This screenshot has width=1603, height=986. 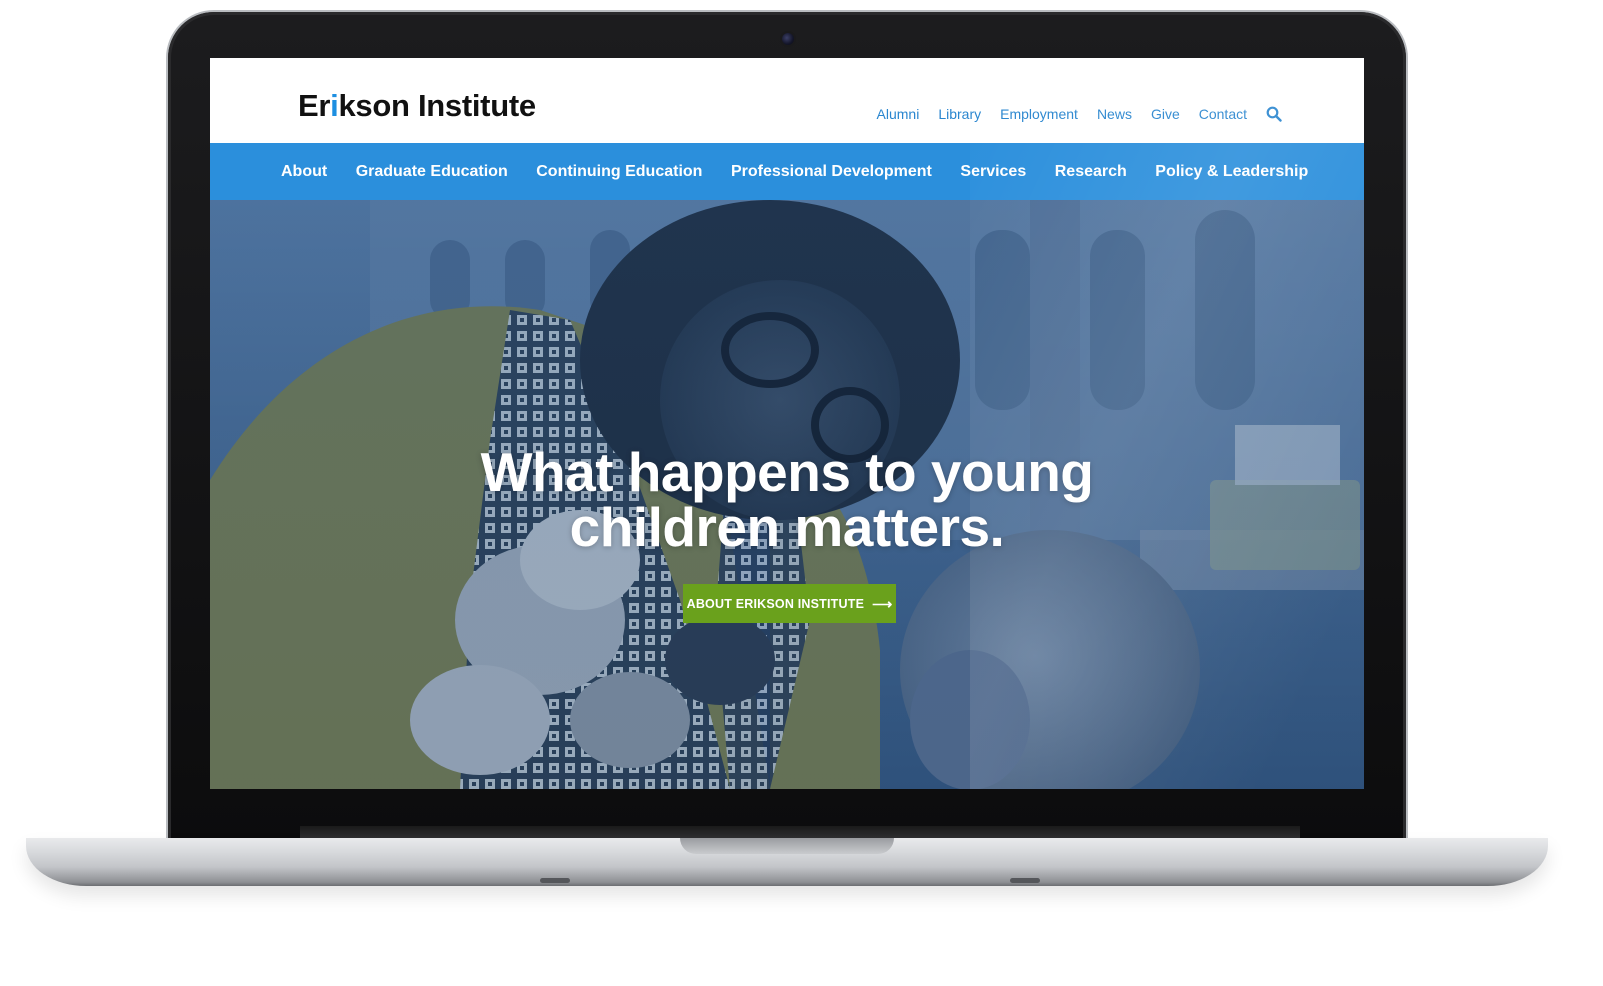 I want to click on utility-link-give: Give, so click(x=1165, y=114).